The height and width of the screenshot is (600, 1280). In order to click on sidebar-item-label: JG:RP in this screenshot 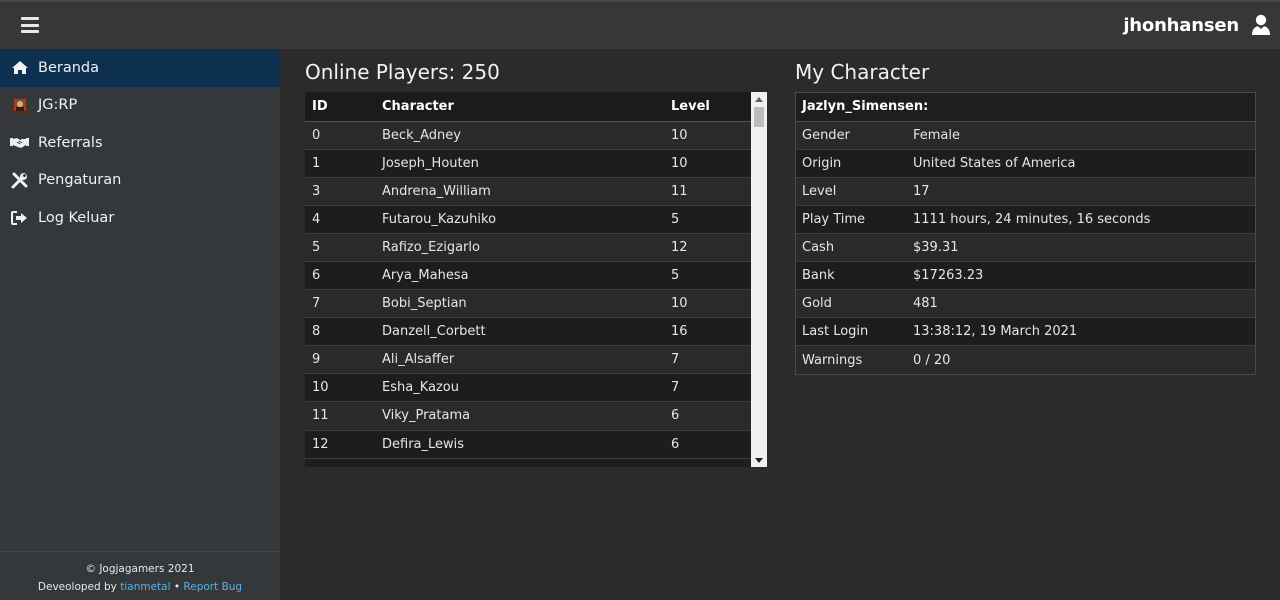, I will do `click(58, 105)`.